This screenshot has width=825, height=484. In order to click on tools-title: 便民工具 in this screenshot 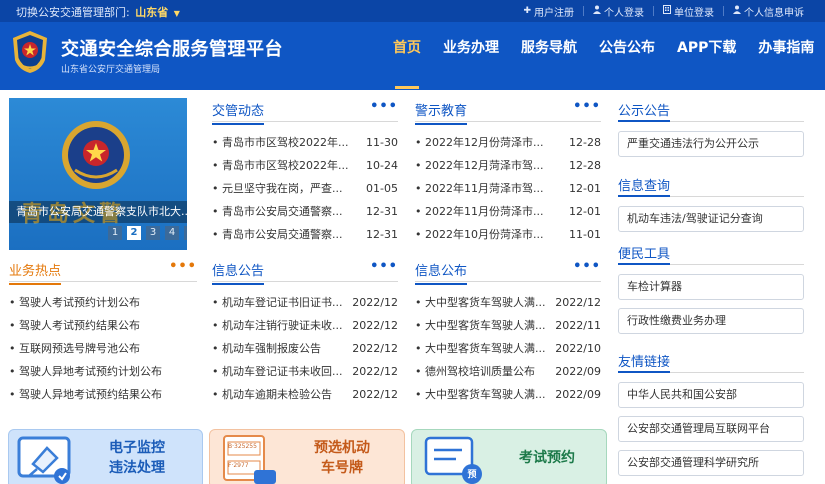, I will do `click(644, 252)`.